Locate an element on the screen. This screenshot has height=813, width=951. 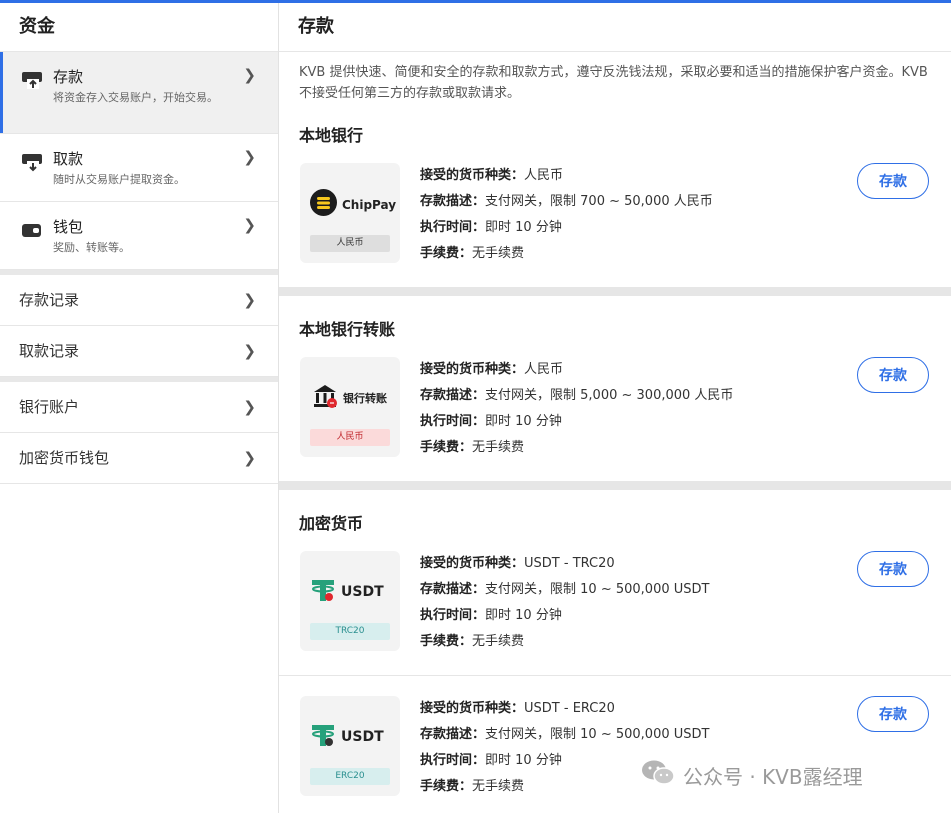
section-title: 本地银行 is located at coordinates (331, 135).